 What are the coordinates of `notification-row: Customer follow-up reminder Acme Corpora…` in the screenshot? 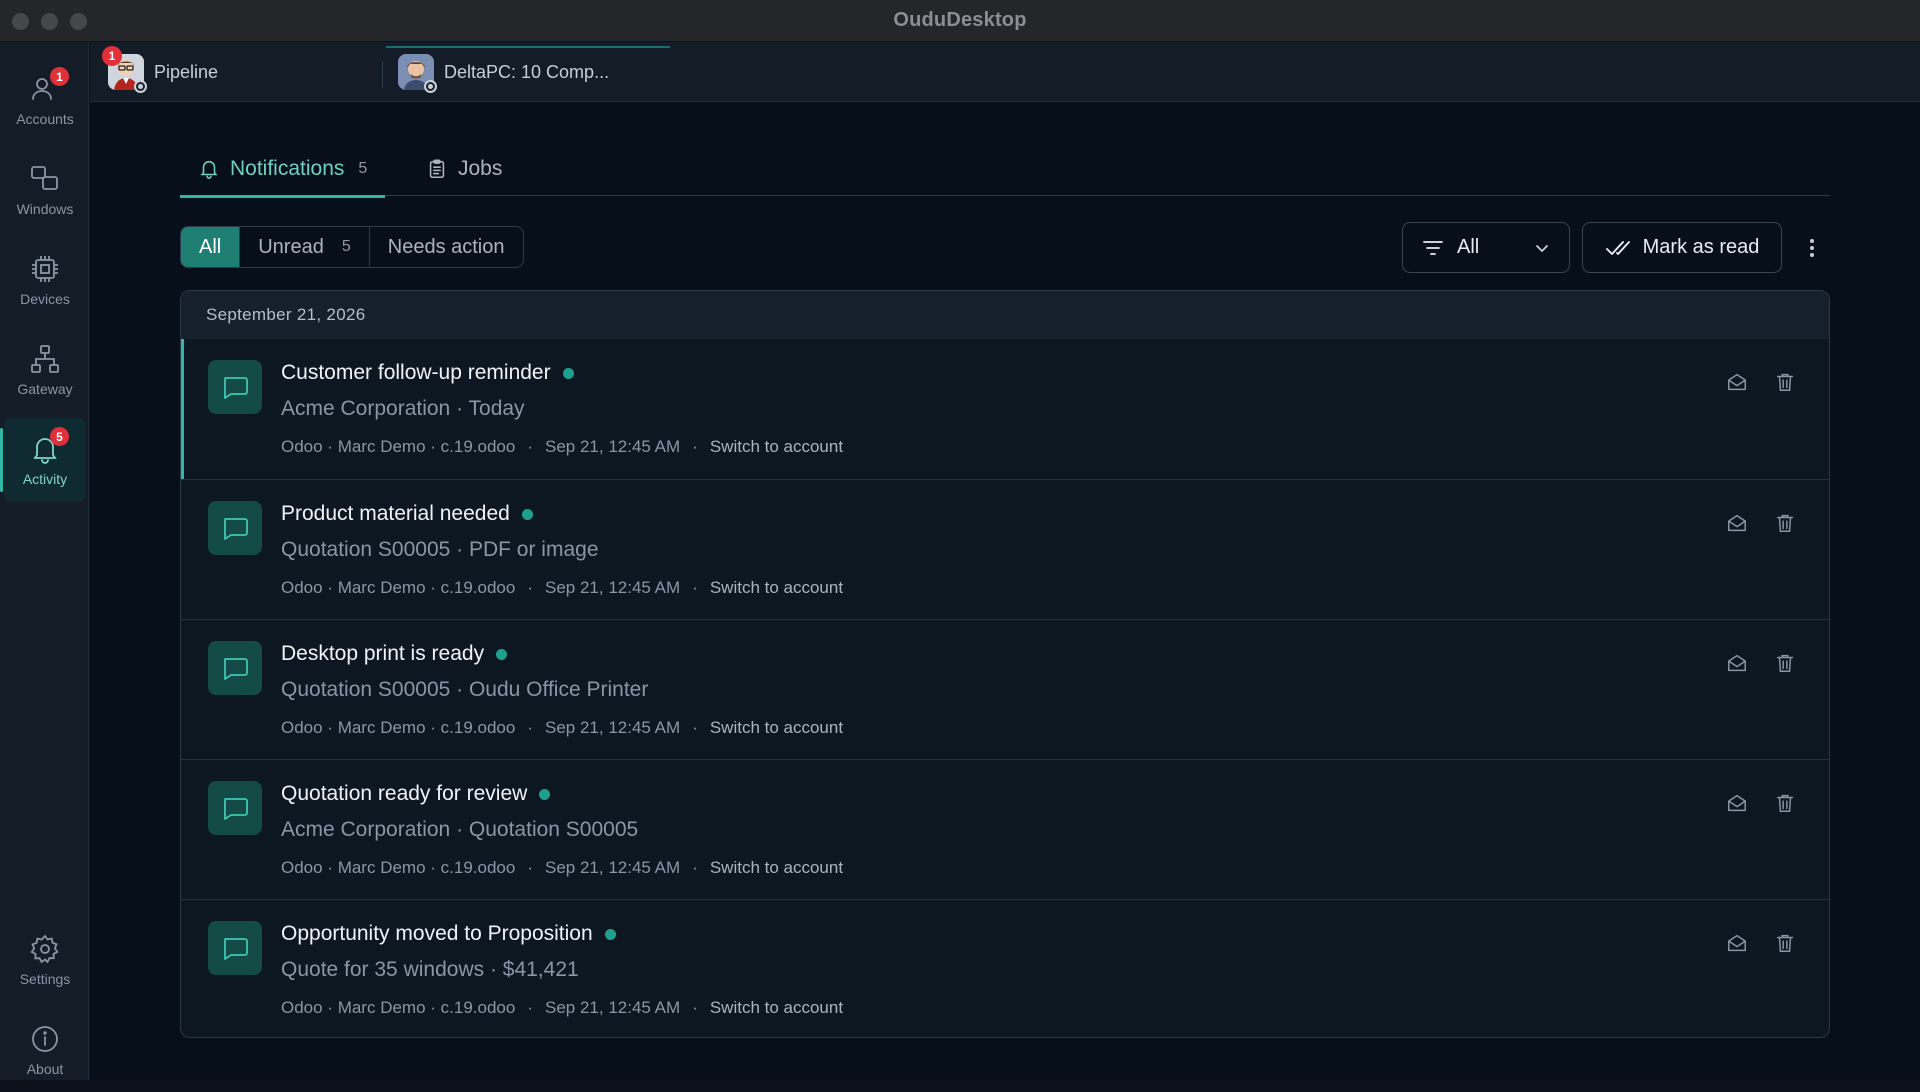 It's located at (1005, 409).